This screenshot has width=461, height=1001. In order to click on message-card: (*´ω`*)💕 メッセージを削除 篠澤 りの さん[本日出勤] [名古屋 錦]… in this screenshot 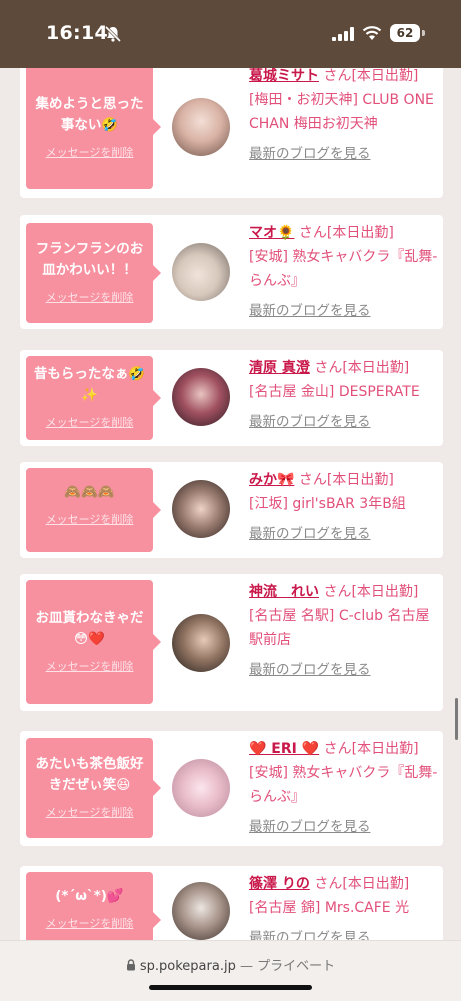, I will do `click(231, 903)`.